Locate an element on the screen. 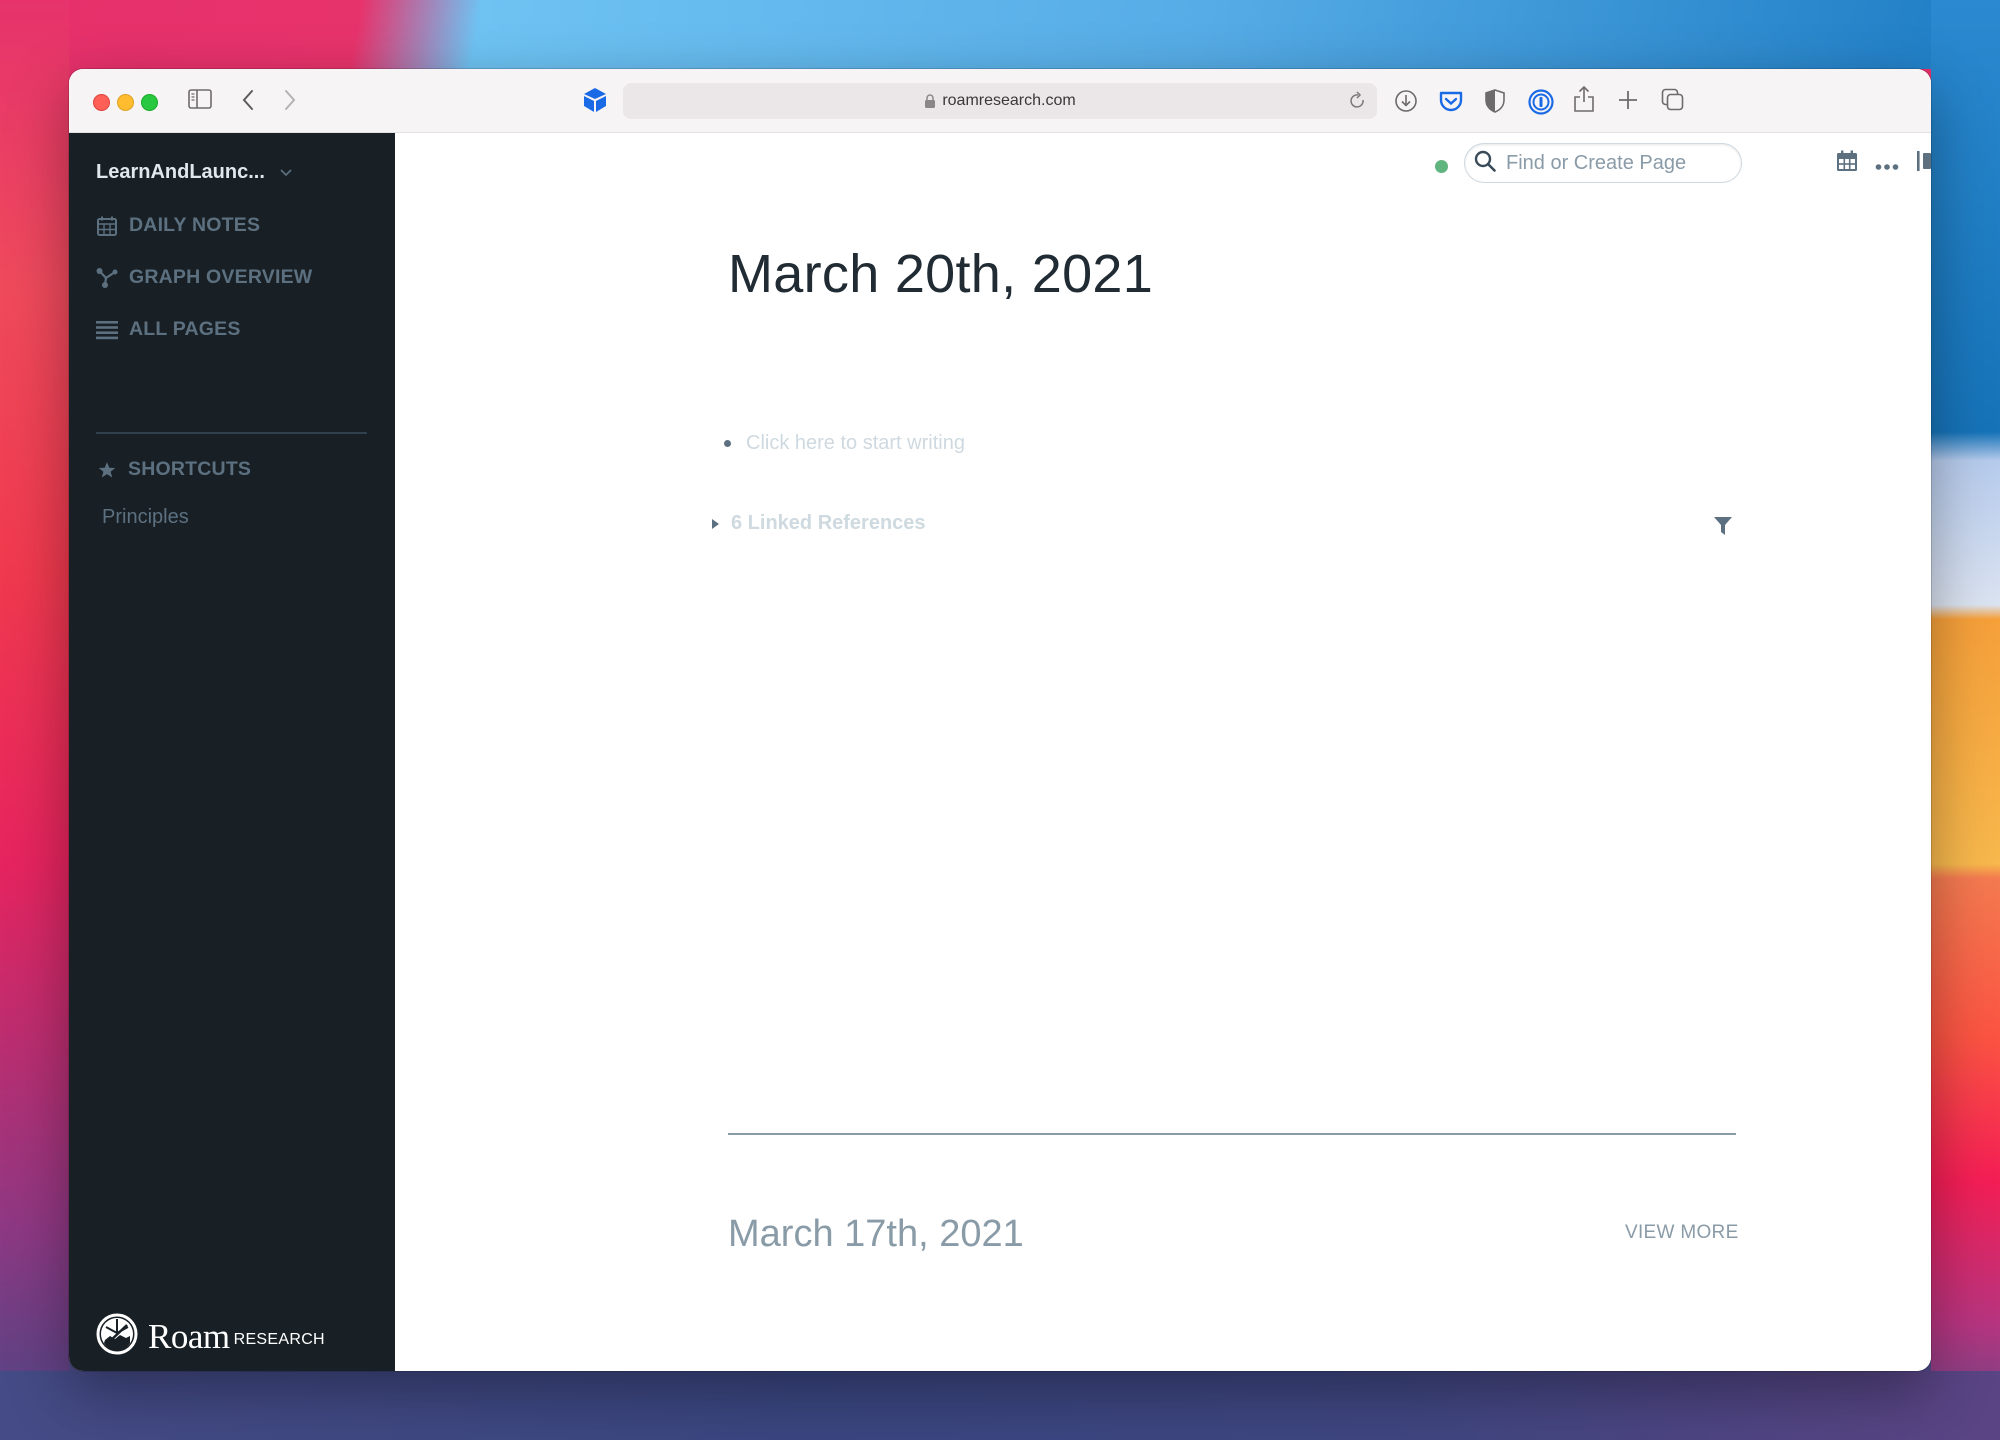 Image resolution: width=2000 pixels, height=1440 pixels. lock-icon is located at coordinates (930, 101).